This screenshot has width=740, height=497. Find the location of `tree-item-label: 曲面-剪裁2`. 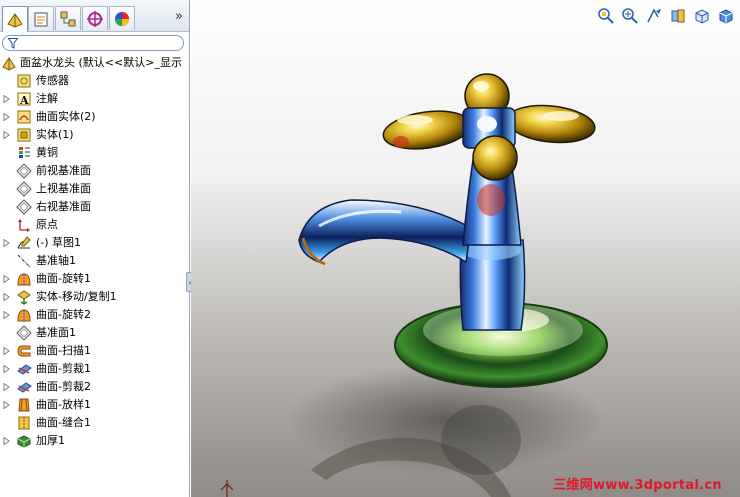

tree-item-label: 曲面-剪裁2 is located at coordinates (63, 386).